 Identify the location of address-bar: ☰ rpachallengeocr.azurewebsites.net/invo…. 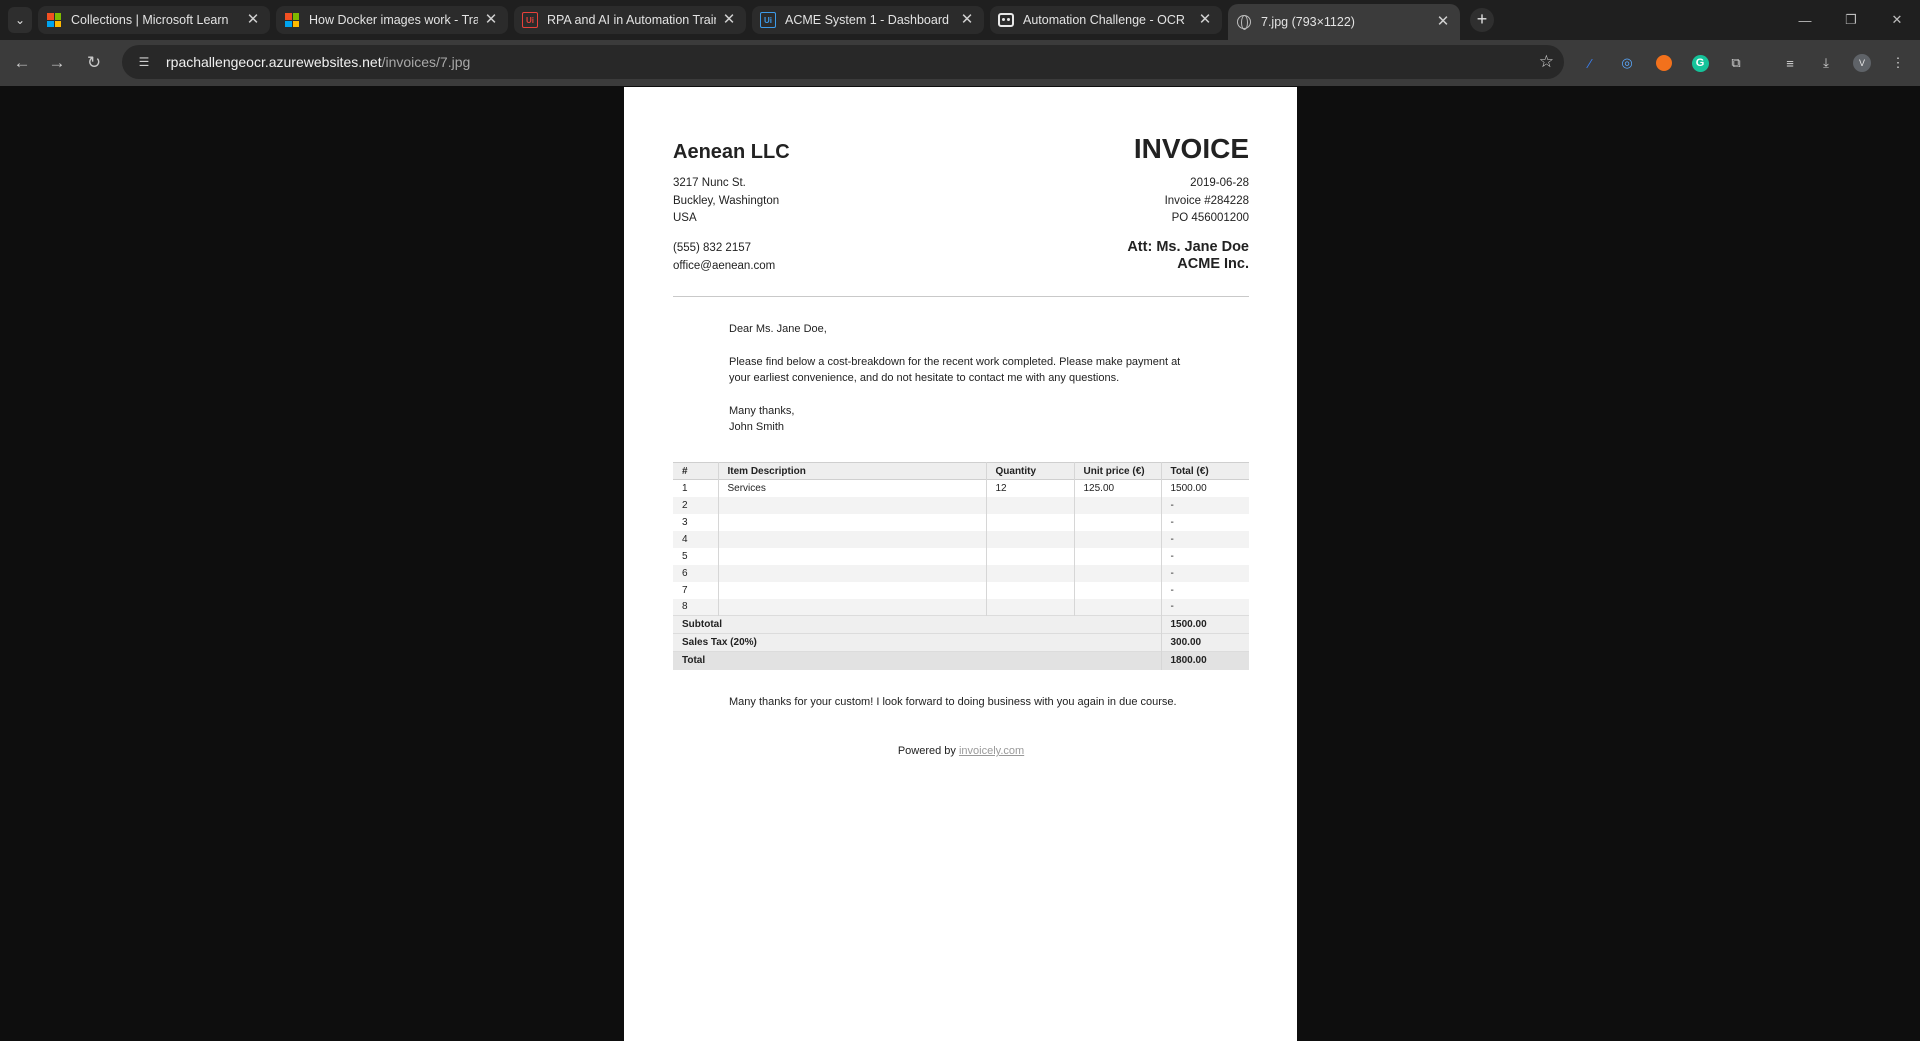
(843, 62).